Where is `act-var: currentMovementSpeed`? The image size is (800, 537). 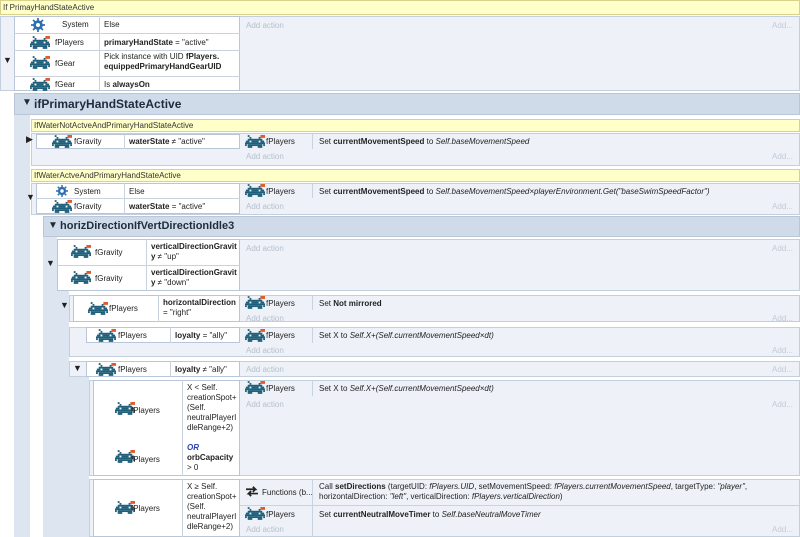
act-var: currentMovementSpeed is located at coordinates (379, 191).